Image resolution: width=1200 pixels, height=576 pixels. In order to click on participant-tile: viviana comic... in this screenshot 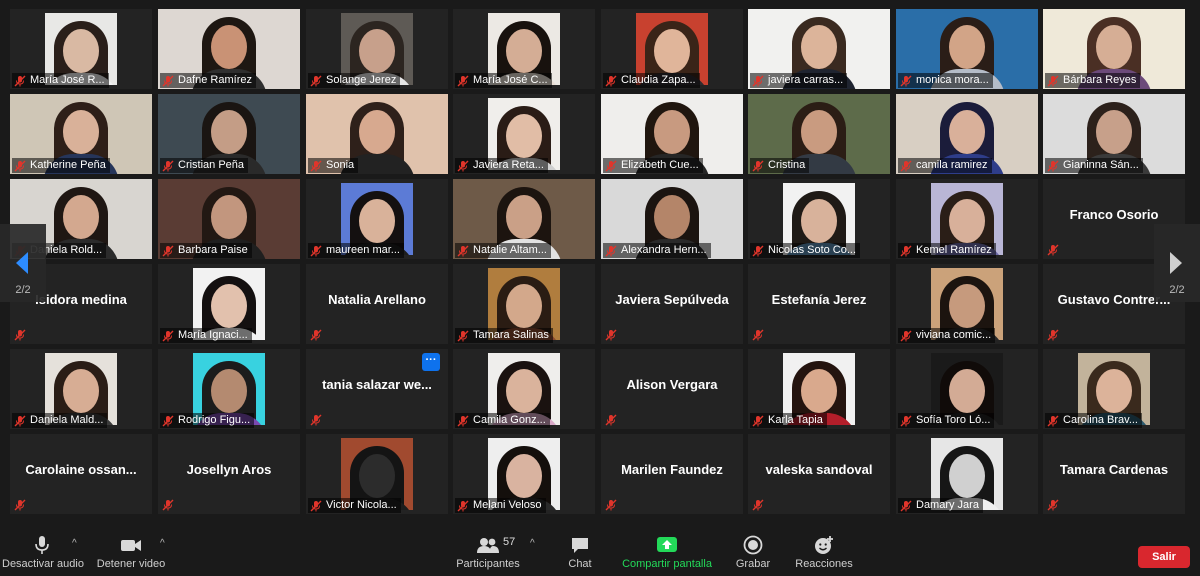, I will do `click(967, 304)`.